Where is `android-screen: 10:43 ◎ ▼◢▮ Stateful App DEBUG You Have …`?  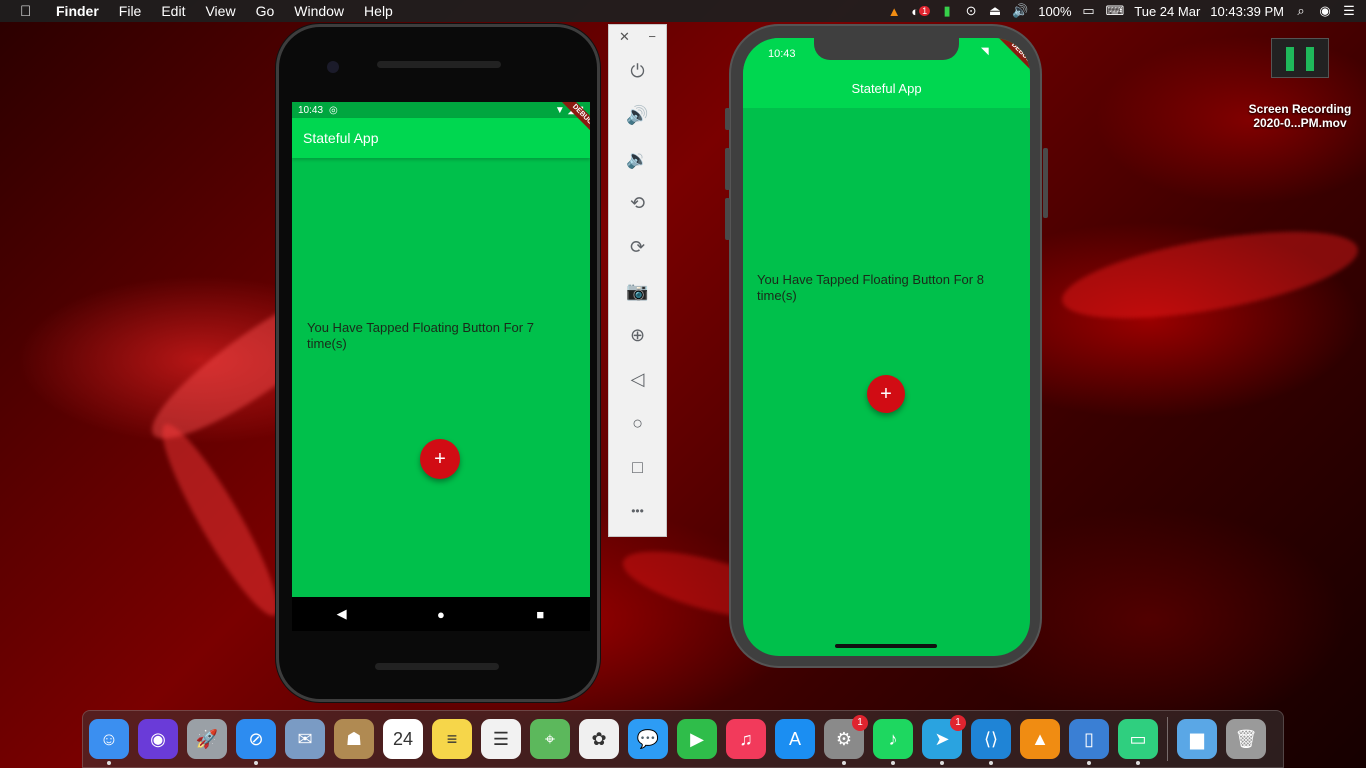
android-screen: 10:43 ◎ ▼◢▮ Stateful App DEBUG You Have … is located at coordinates (441, 349).